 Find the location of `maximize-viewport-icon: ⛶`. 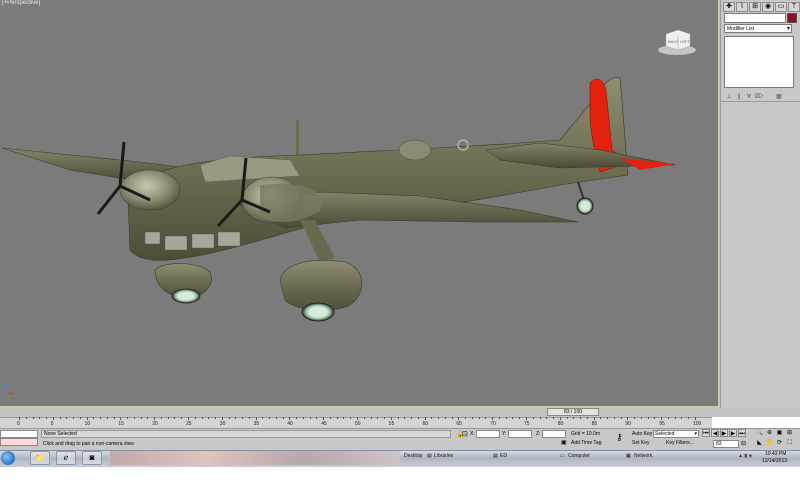

maximize-viewport-icon: ⛶ is located at coordinates (789, 443).